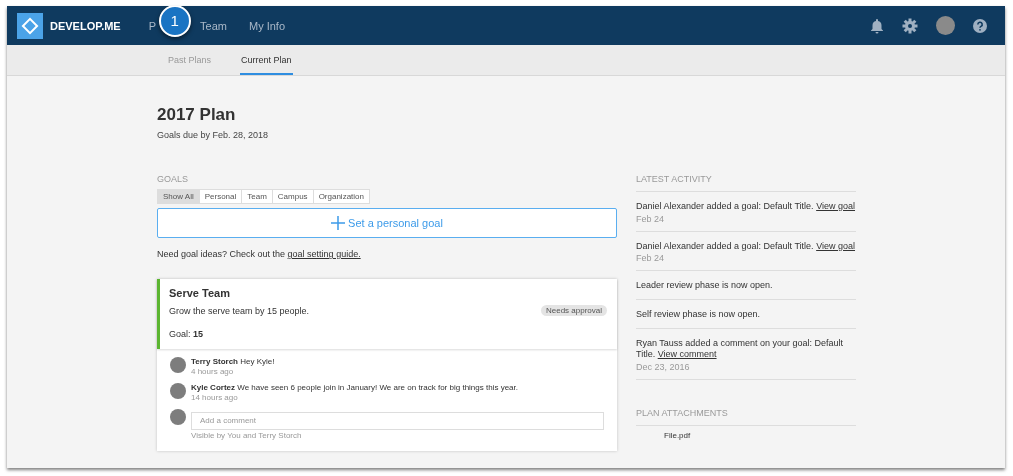 The image size is (1013, 476). I want to click on logo-text: DEVELOP.ME, so click(85, 25).